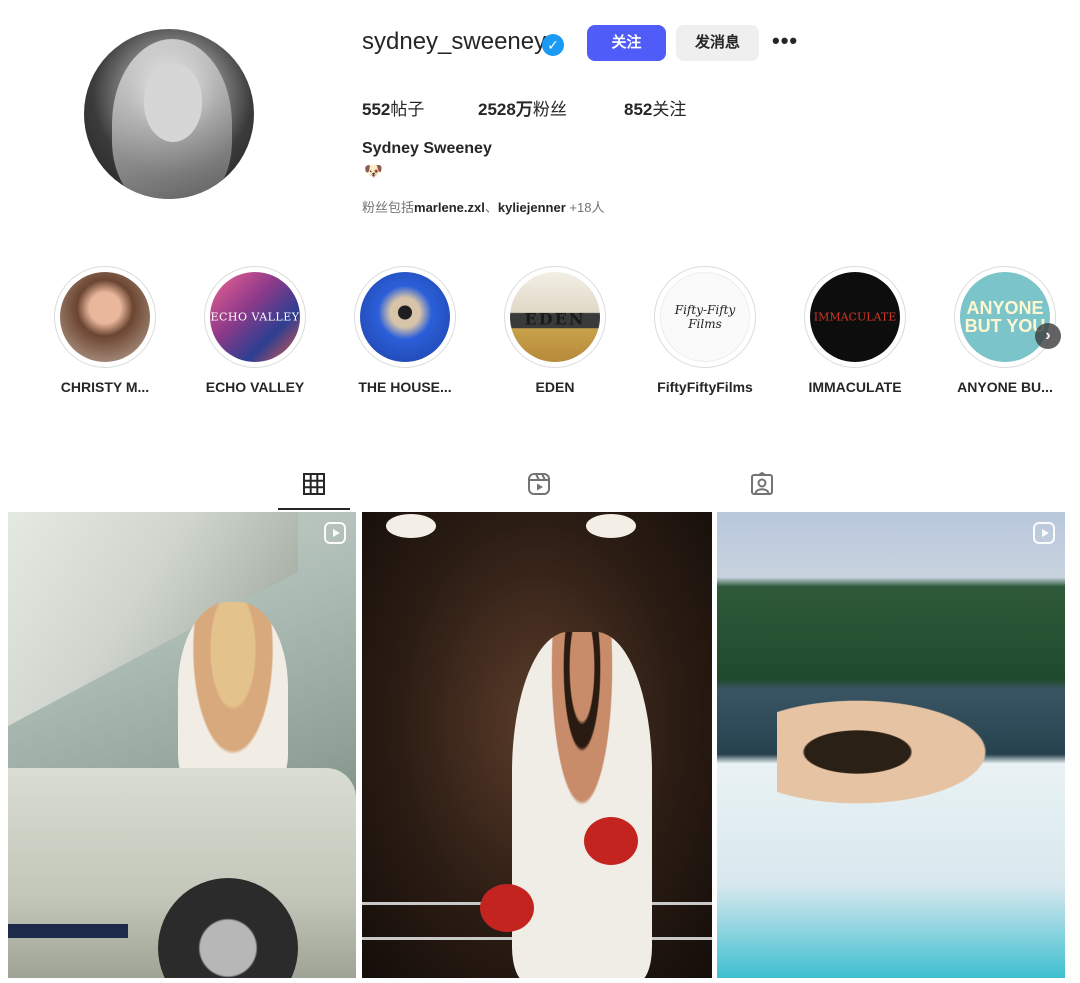  What do you see at coordinates (549, 109) in the screenshot?
I see `followers-label: 粉丝` at bounding box center [549, 109].